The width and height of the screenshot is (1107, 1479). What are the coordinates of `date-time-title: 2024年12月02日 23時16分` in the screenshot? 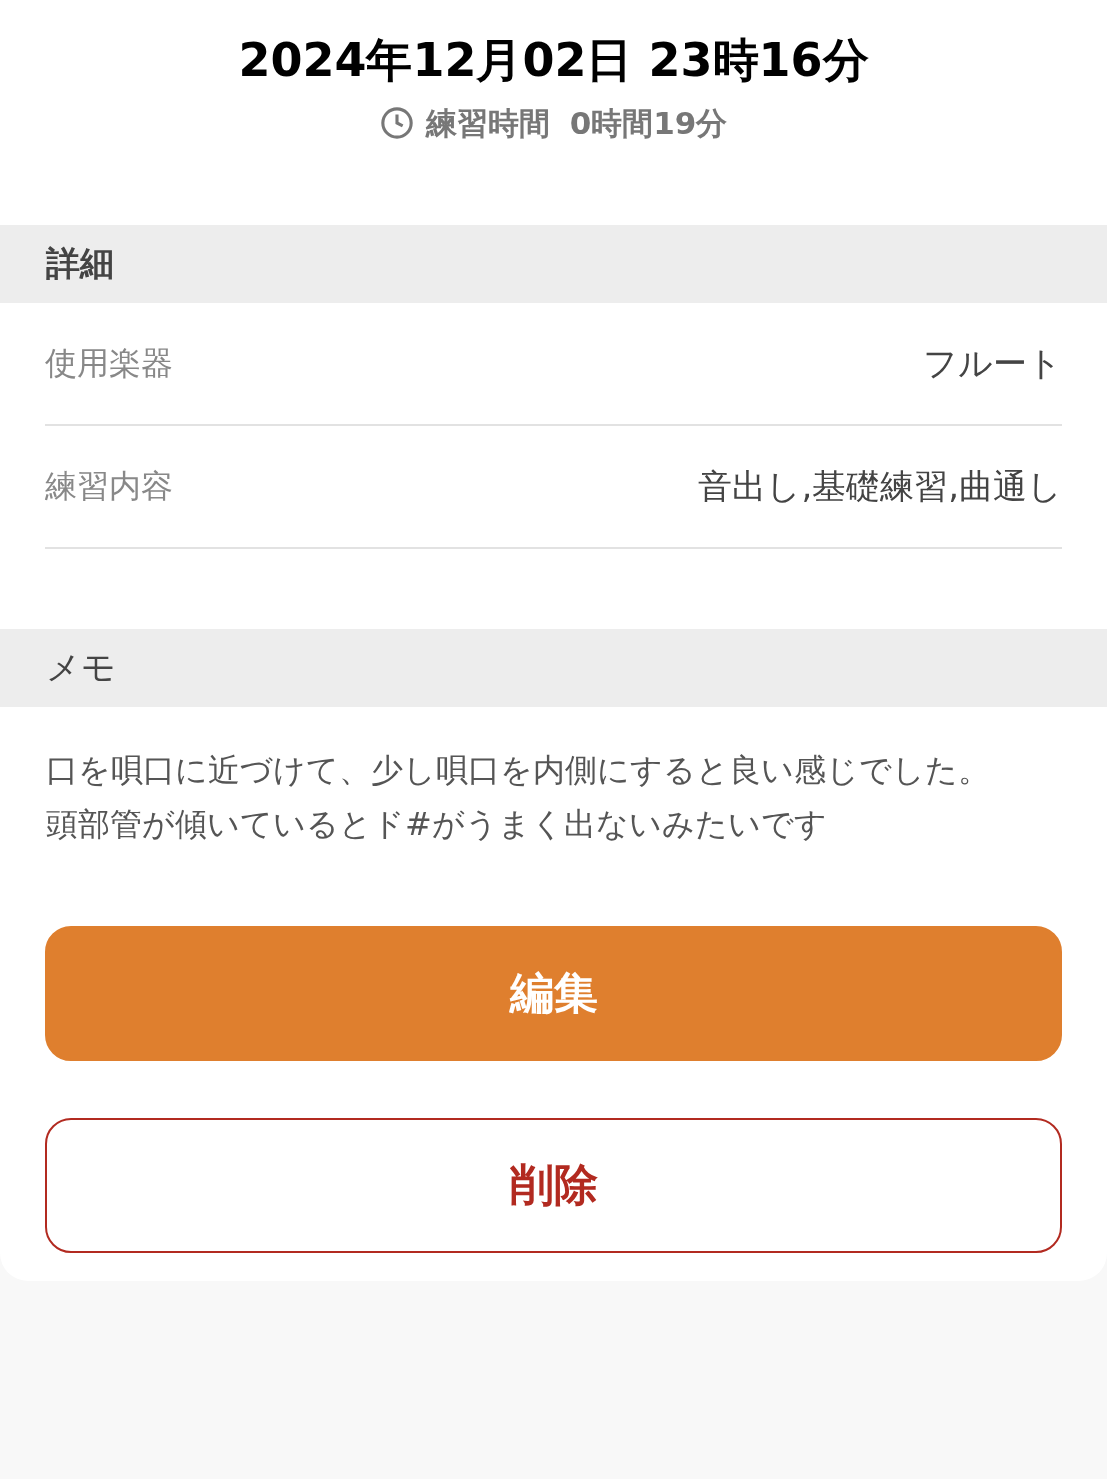 It's located at (553, 60).